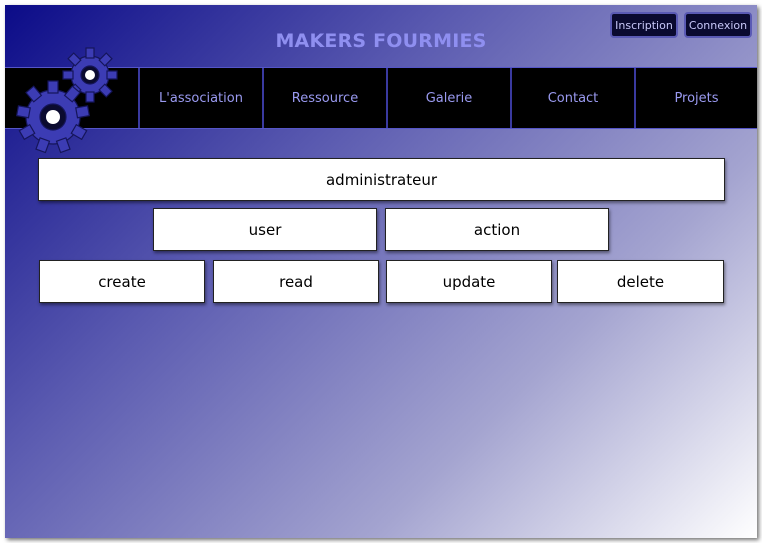 Image resolution: width=762 pixels, height=543 pixels. What do you see at coordinates (66, 100) in the screenshot?
I see `gears-icon` at bounding box center [66, 100].